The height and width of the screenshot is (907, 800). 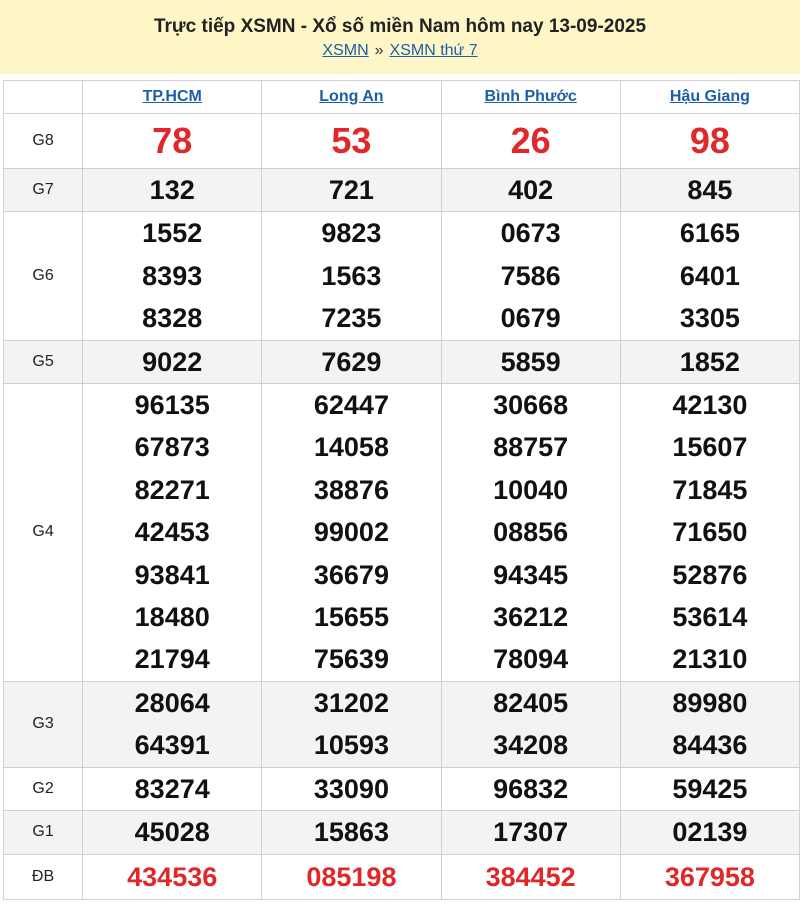 I want to click on prize-cell: 42130 15607 71845 71650 52876 53614 21310, so click(x=709, y=532).